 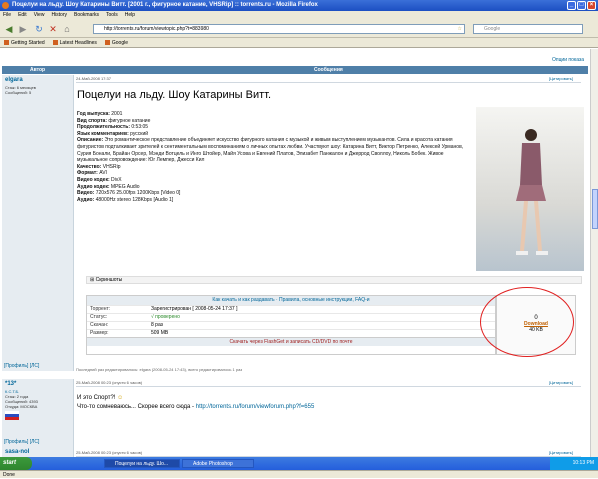 I want to click on table-header: Автор Сообщения, so click(x=295, y=70).